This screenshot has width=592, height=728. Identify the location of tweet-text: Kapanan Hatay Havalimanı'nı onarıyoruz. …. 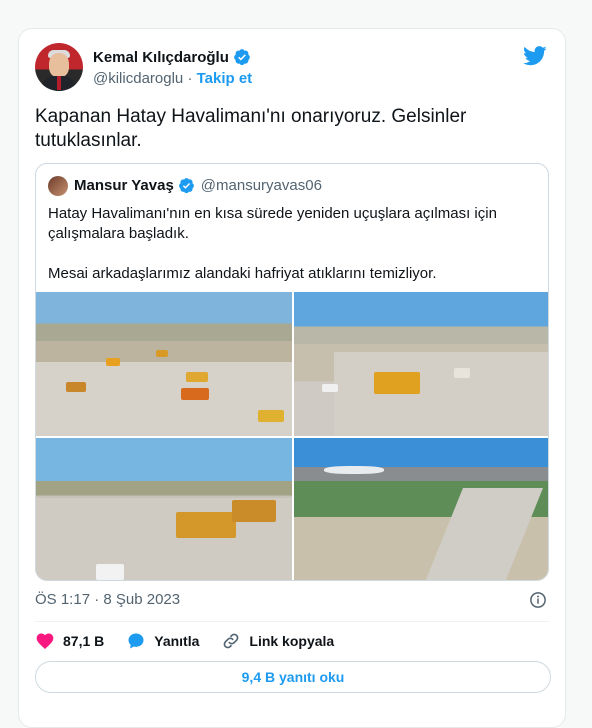
(251, 128).